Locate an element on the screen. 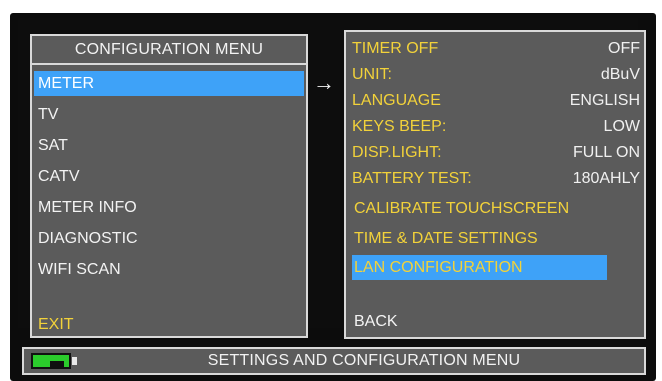 The height and width of the screenshot is (381, 662). setting-label: BATTERY TEST: is located at coordinates (412, 178).